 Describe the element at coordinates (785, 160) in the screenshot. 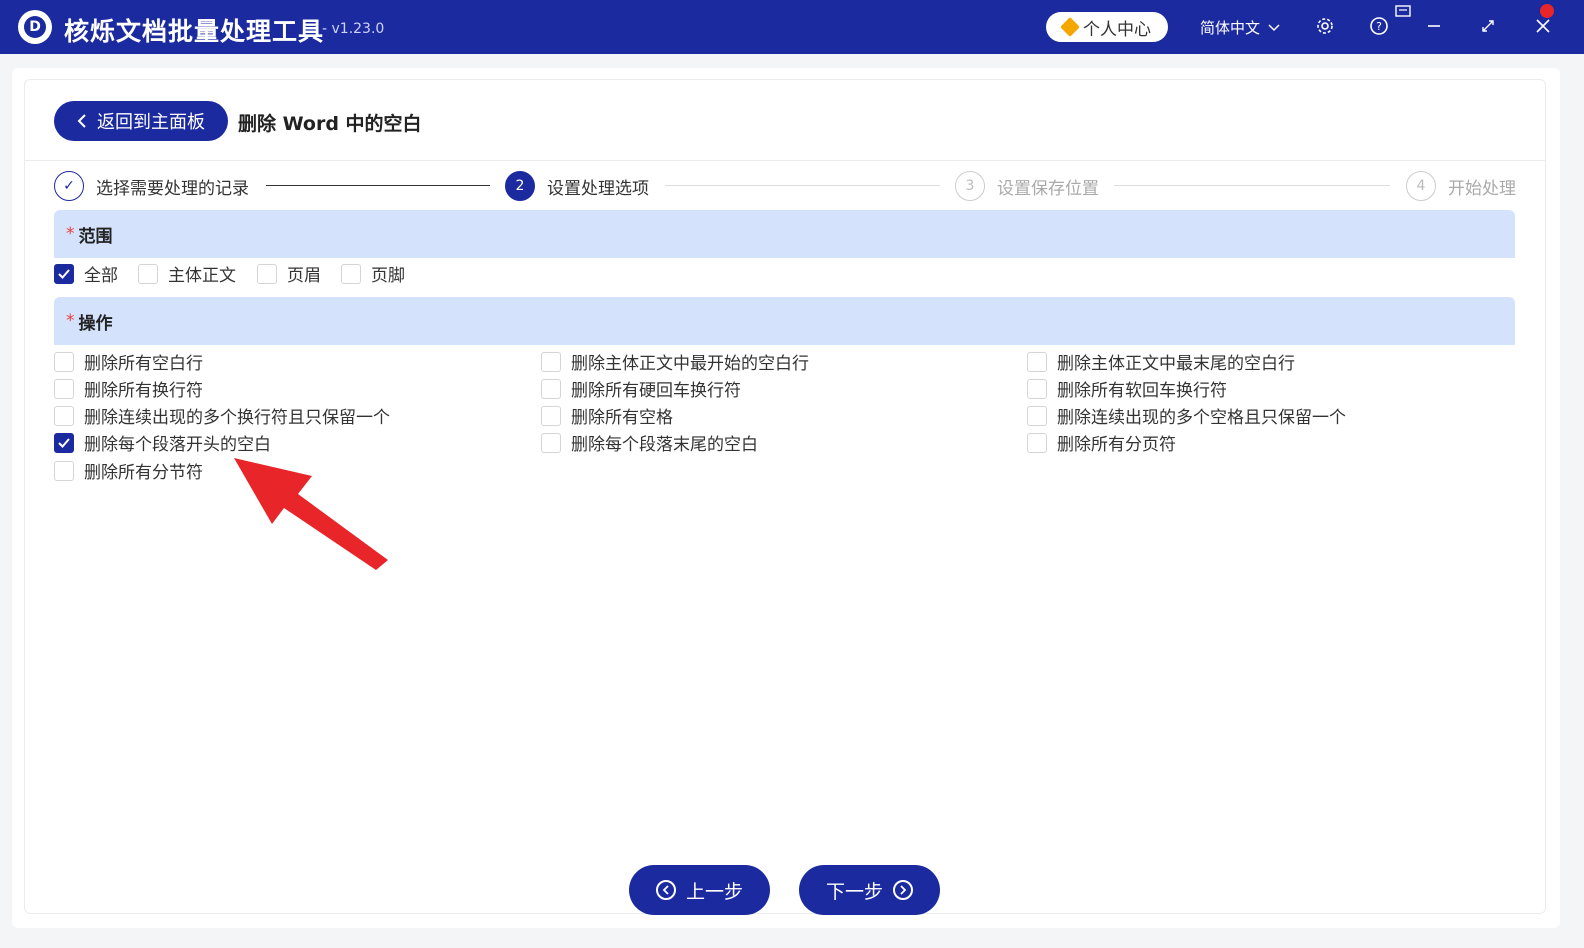

I see `header-divider` at that location.